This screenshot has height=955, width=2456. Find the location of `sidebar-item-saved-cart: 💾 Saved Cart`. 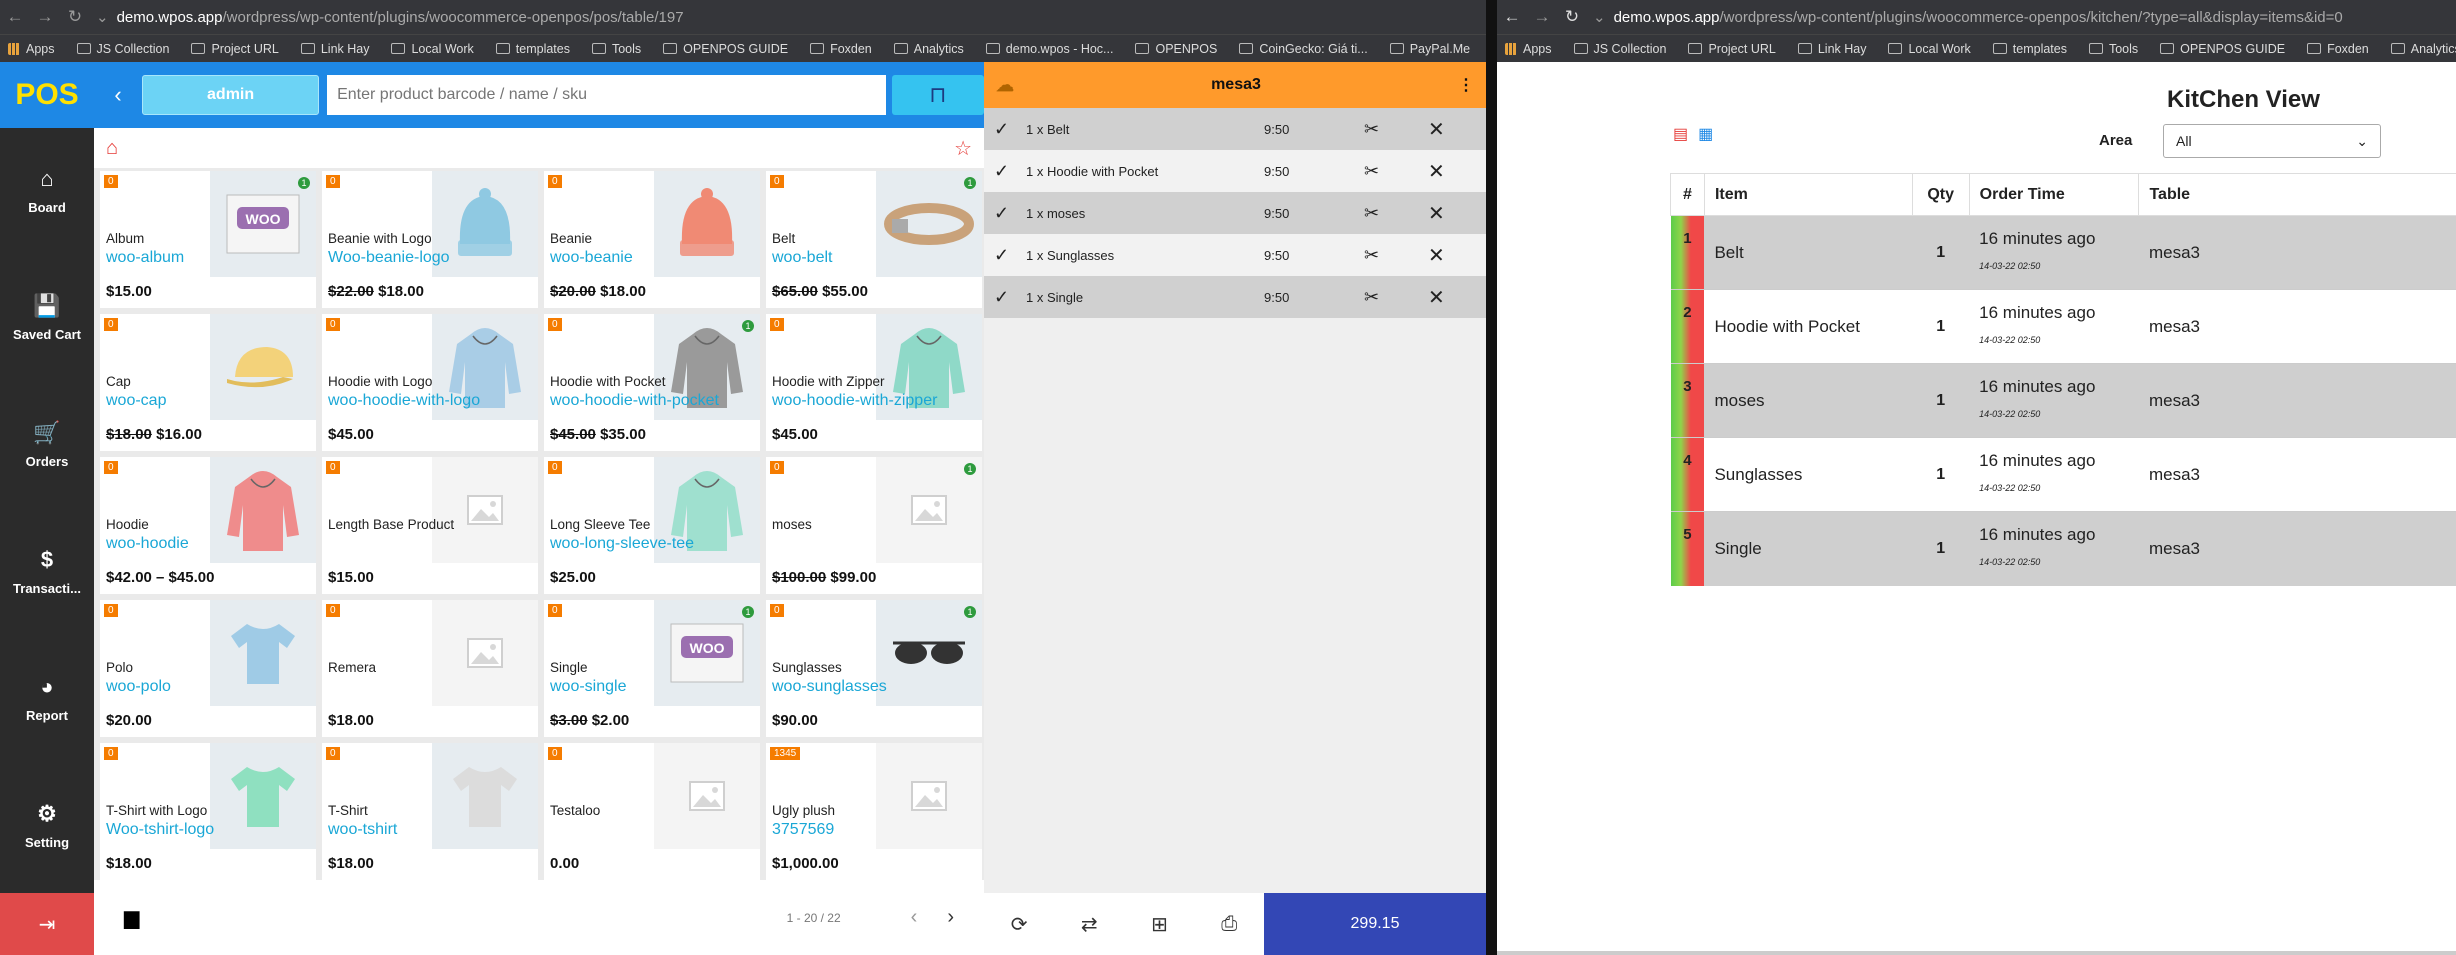

sidebar-item-saved-cart: 💾 Saved Cart is located at coordinates (47, 318).